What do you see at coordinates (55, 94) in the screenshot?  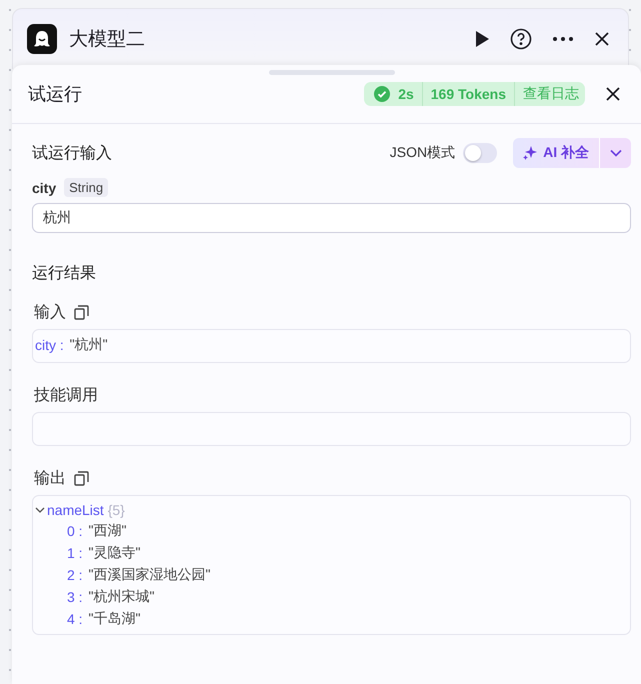 I see `panel-title: 试运行` at bounding box center [55, 94].